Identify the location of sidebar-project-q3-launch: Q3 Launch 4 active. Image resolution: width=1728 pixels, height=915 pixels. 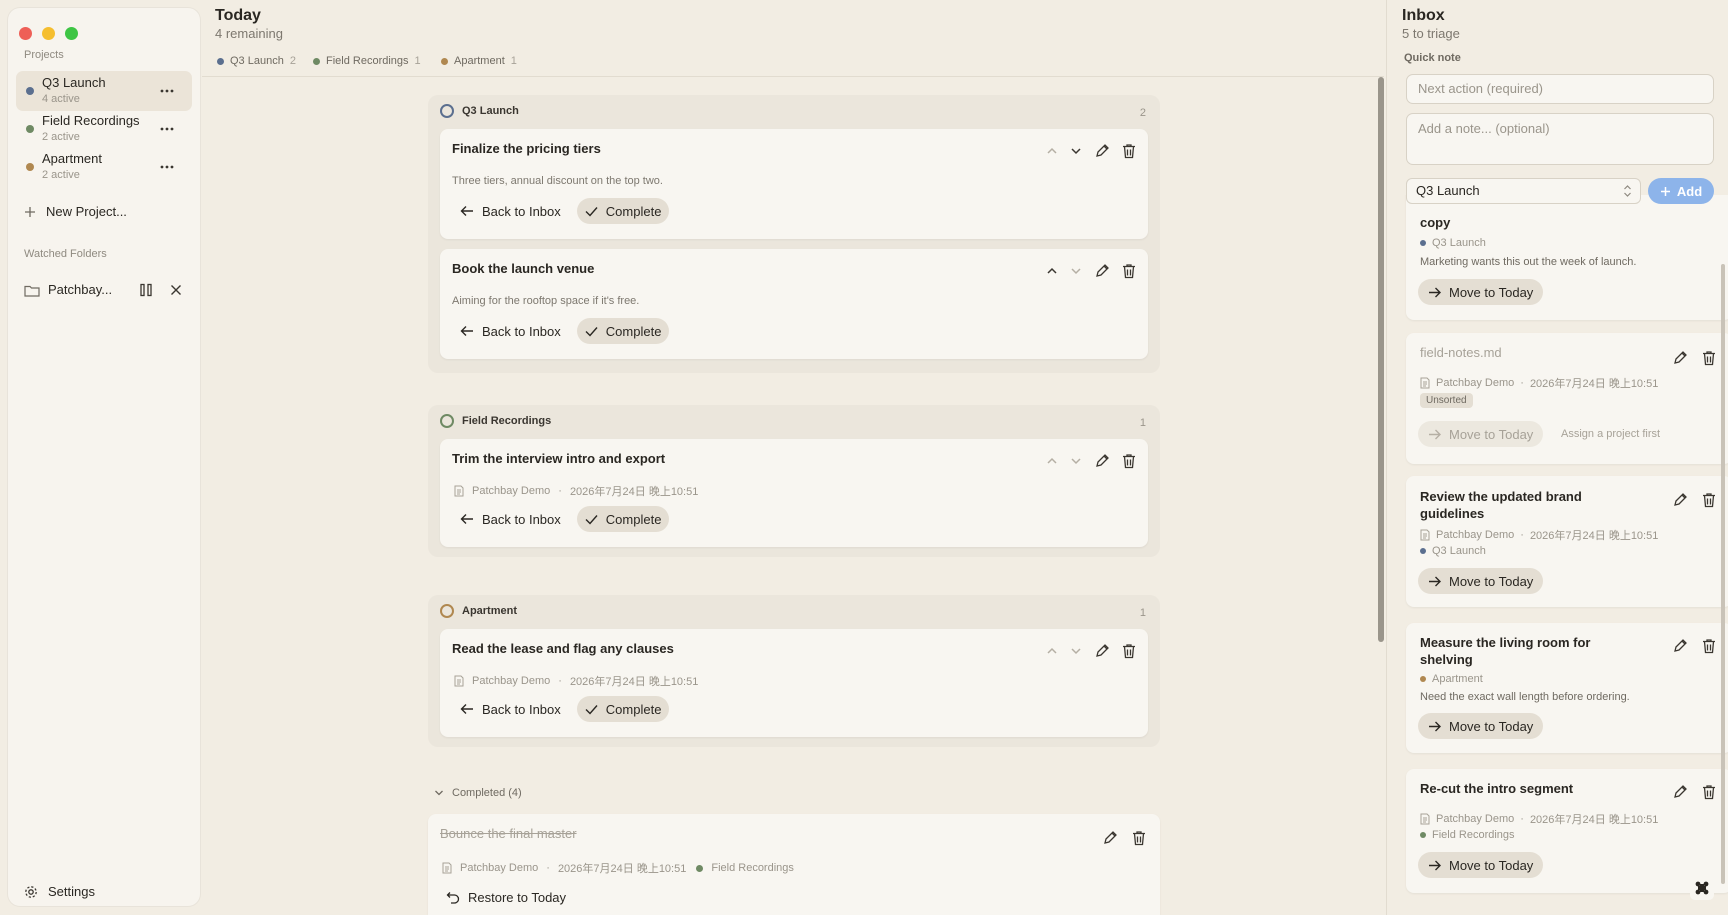
(104, 91).